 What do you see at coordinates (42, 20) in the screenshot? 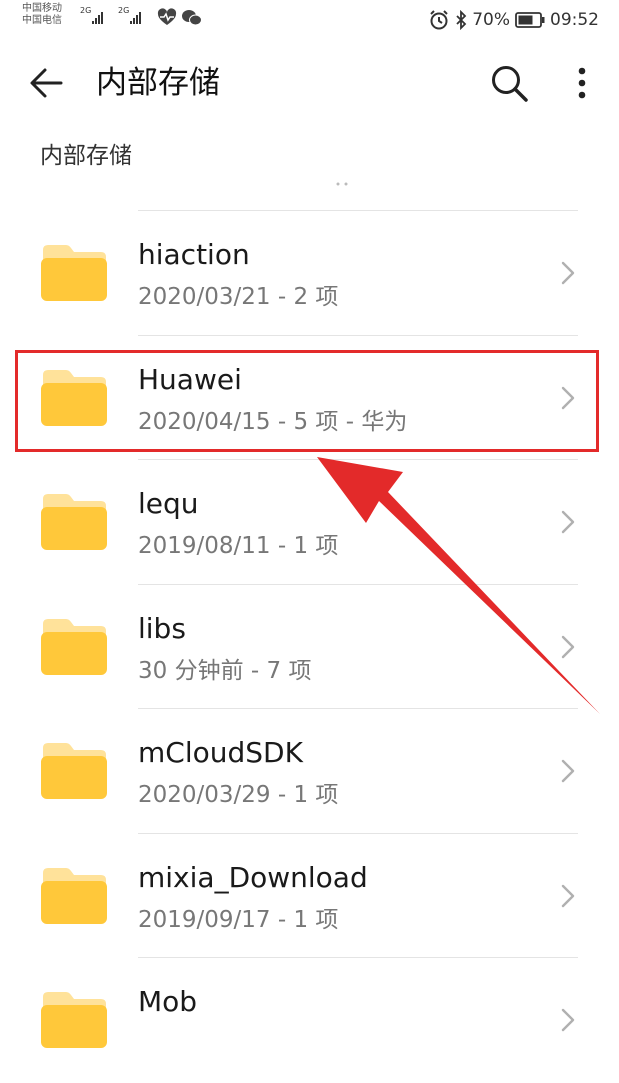
I see `carrier-2: 中国电信` at bounding box center [42, 20].